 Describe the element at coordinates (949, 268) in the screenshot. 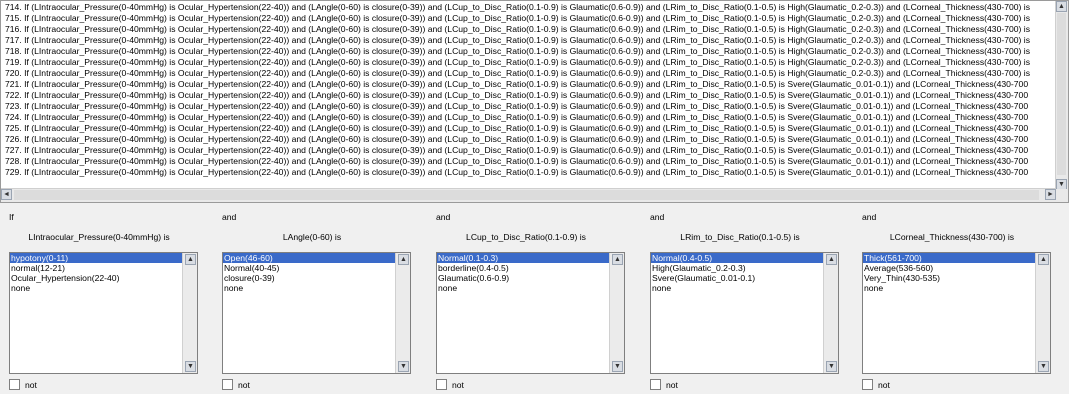

I see `listbox-option: Average(536-560)` at that location.